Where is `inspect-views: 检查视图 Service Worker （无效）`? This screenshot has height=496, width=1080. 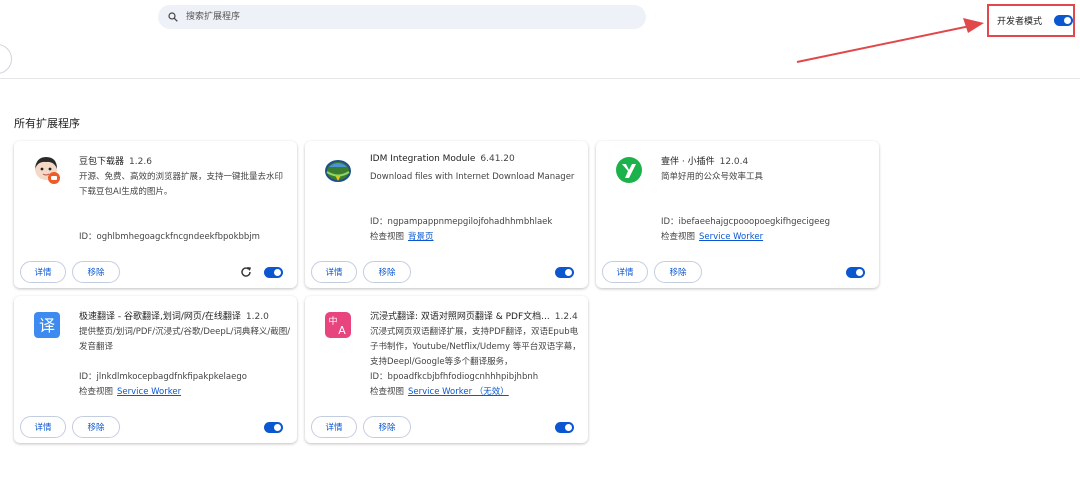 inspect-views: 检查视图 Service Worker （无效） is located at coordinates (439, 392).